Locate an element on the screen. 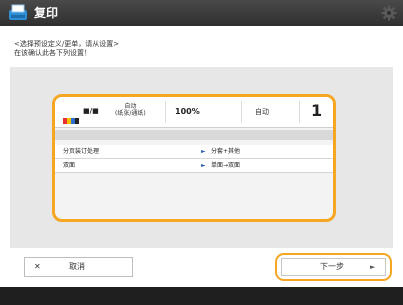 This screenshot has width=403, height=305. divider-band is located at coordinates (194, 135).